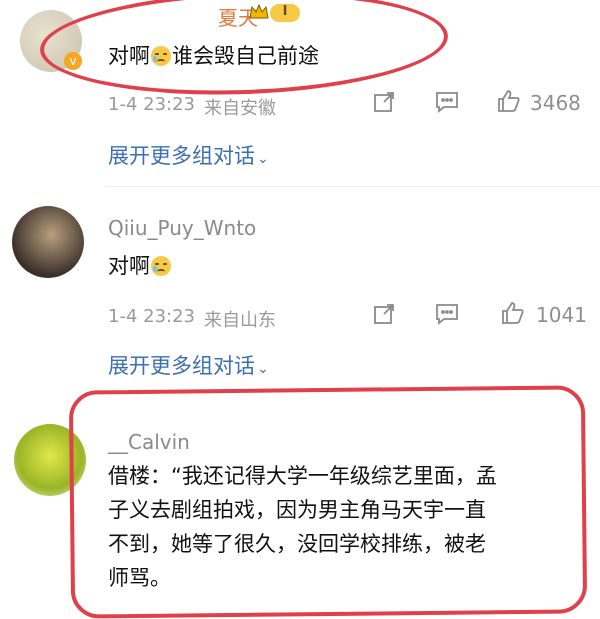 The height and width of the screenshot is (619, 600). Describe the element at coordinates (182, 228) in the screenshot. I see `username: Qiiu_Puy_Wnto` at that location.